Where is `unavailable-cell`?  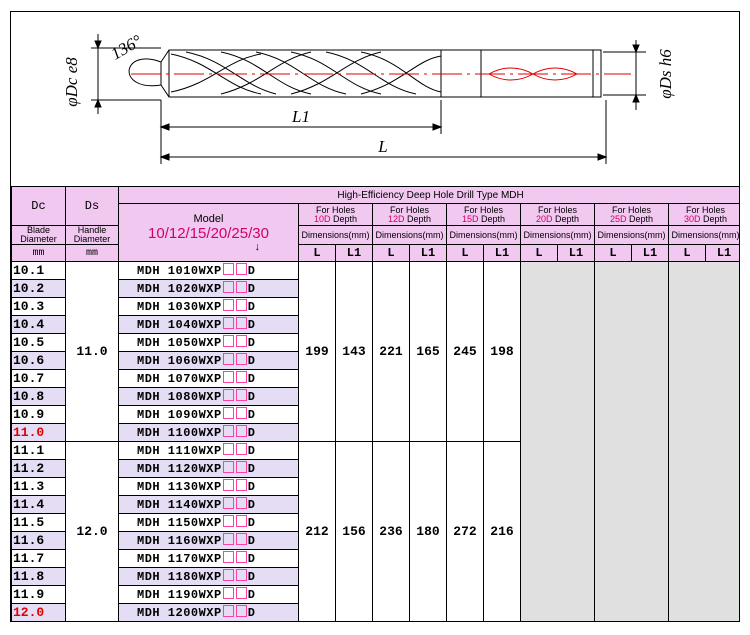 unavailable-cell is located at coordinates (557, 441).